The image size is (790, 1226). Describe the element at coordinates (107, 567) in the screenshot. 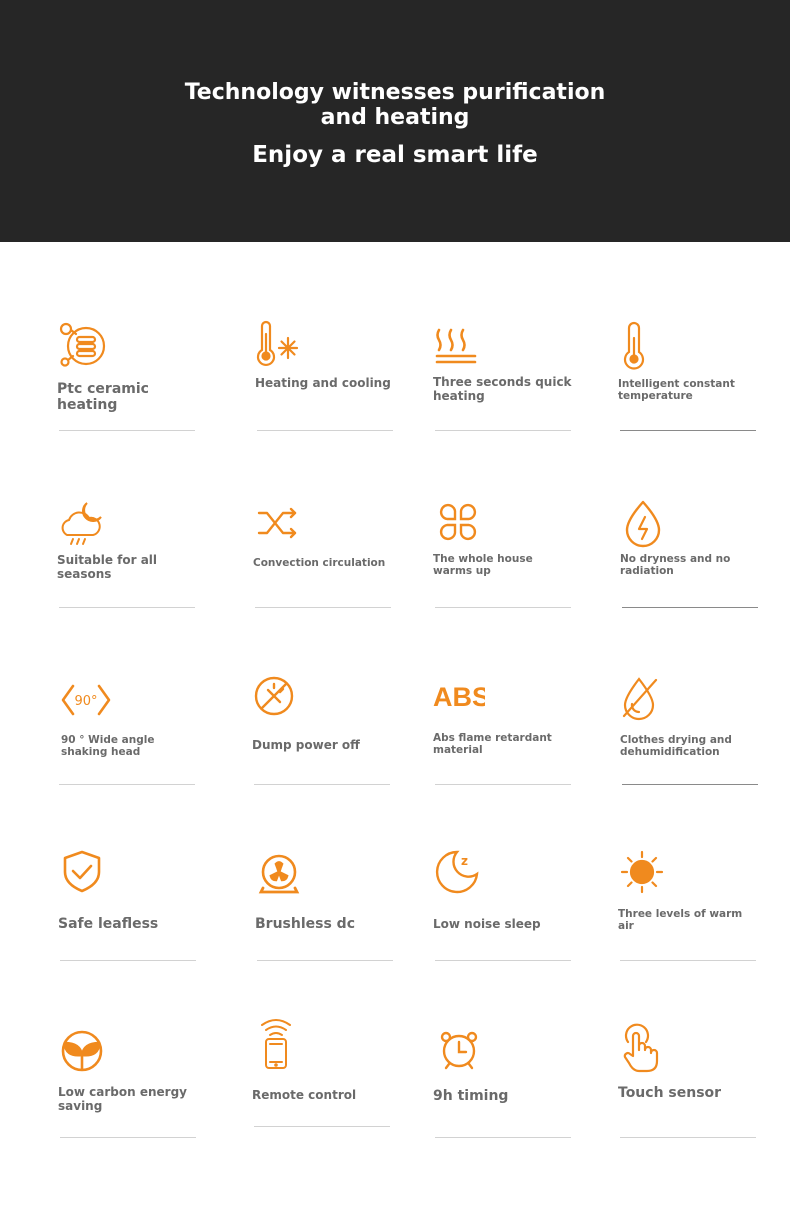

I see `feature-label: Suitable for all seasons` at that location.